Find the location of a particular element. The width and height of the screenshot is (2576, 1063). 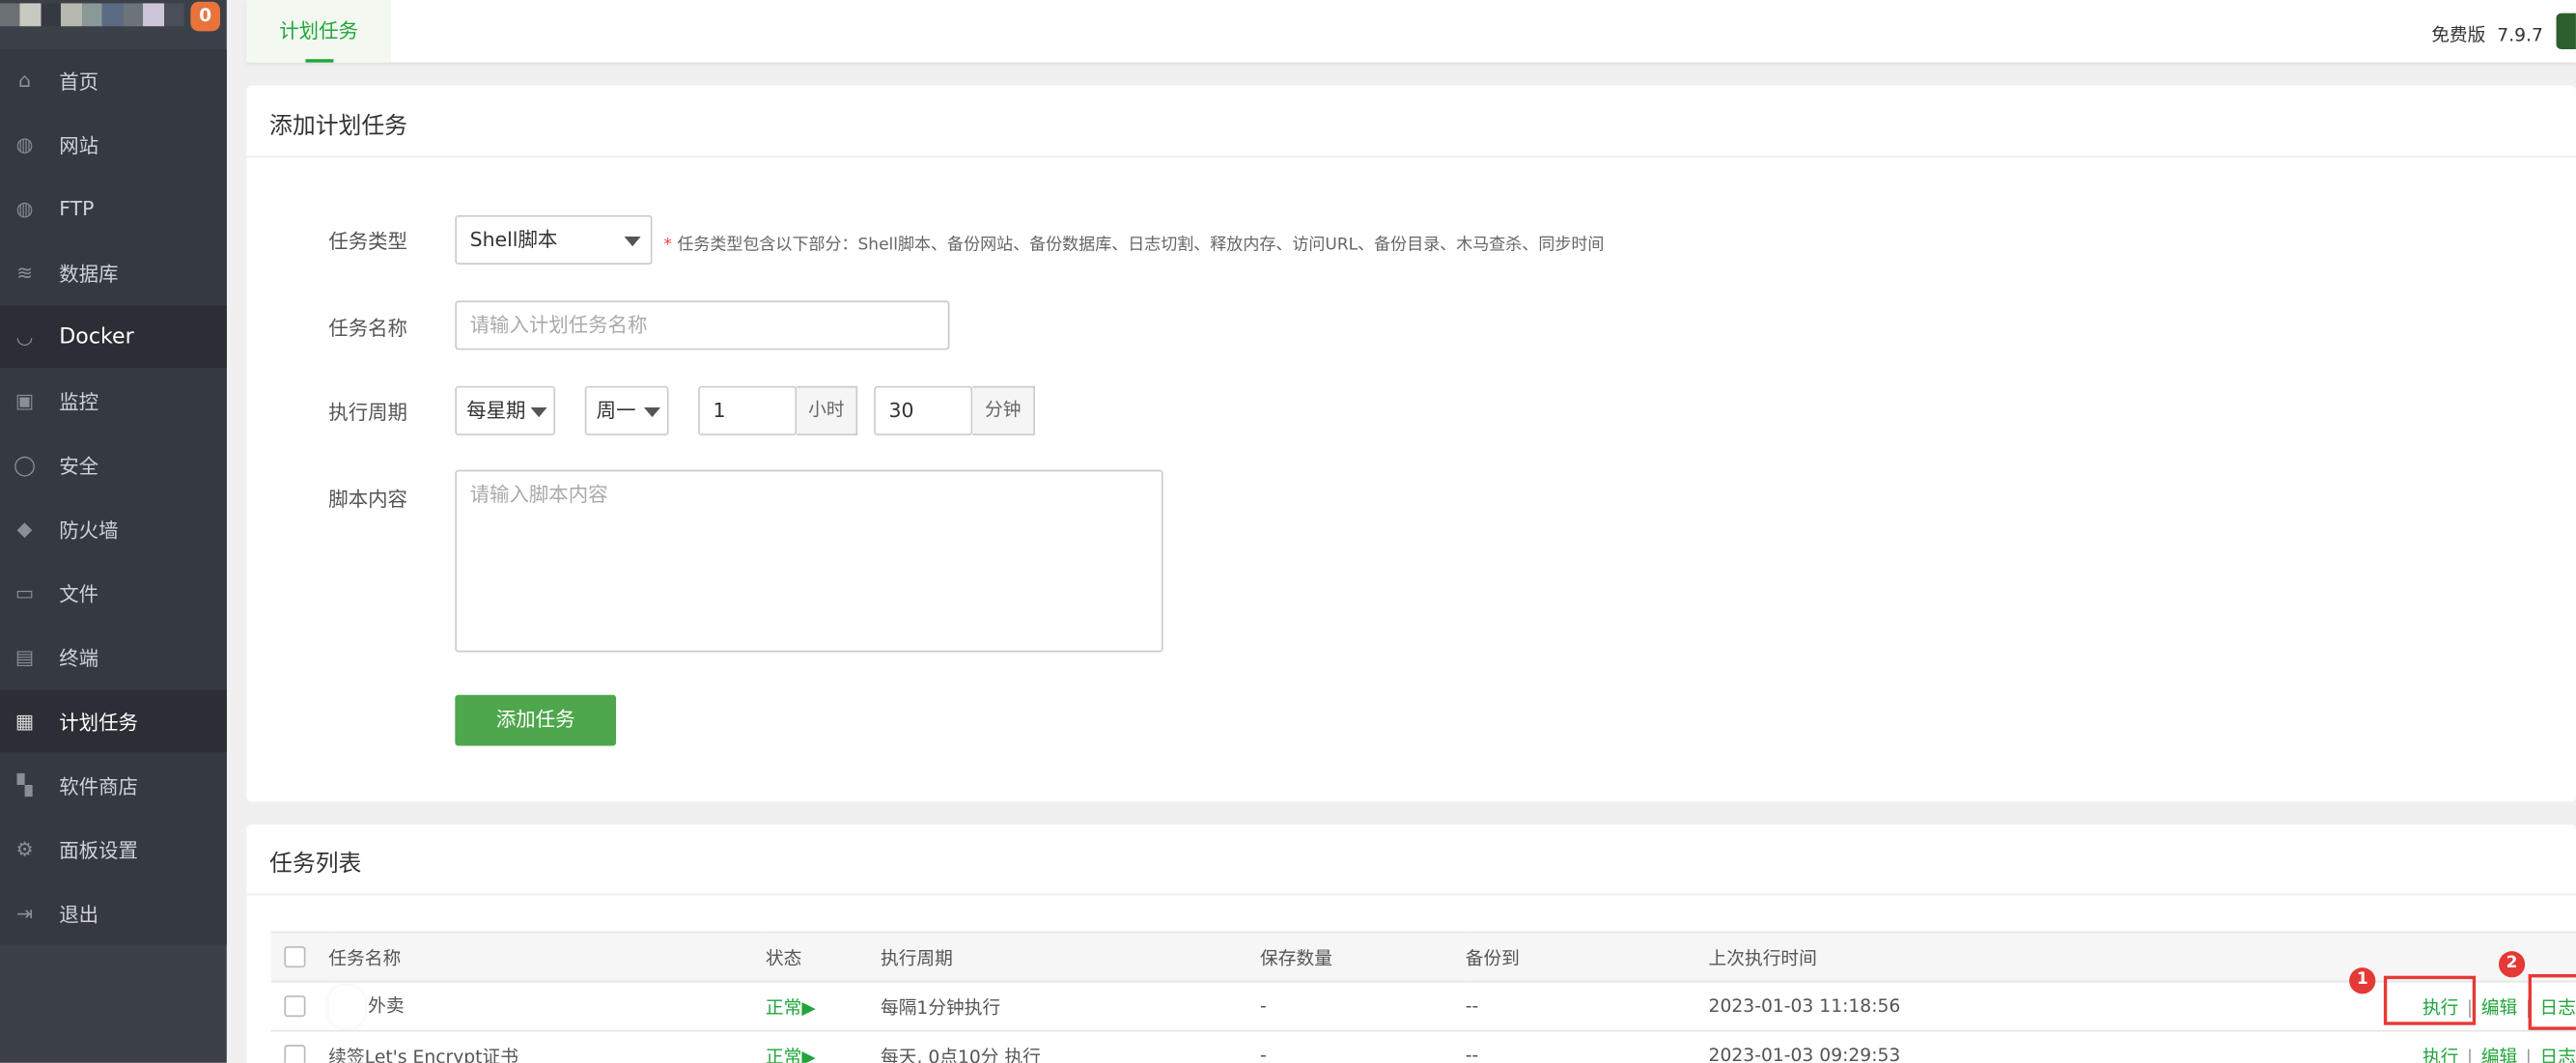

col-last-run: 上次执行时间 is located at coordinates (1955, 957).